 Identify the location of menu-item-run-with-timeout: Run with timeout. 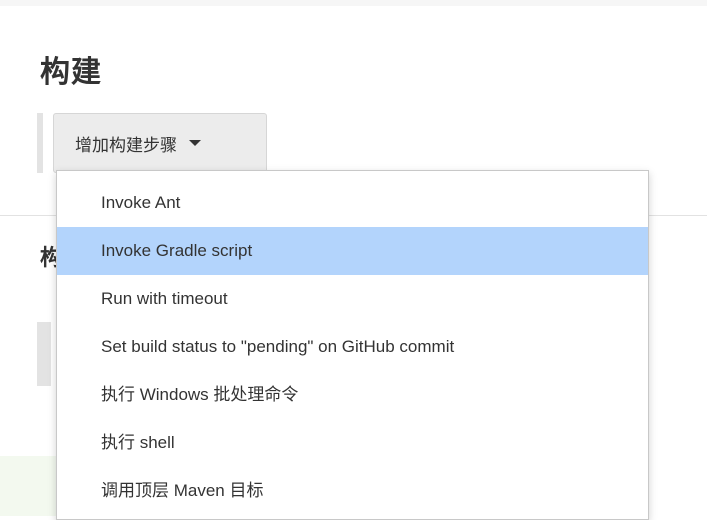
(352, 299).